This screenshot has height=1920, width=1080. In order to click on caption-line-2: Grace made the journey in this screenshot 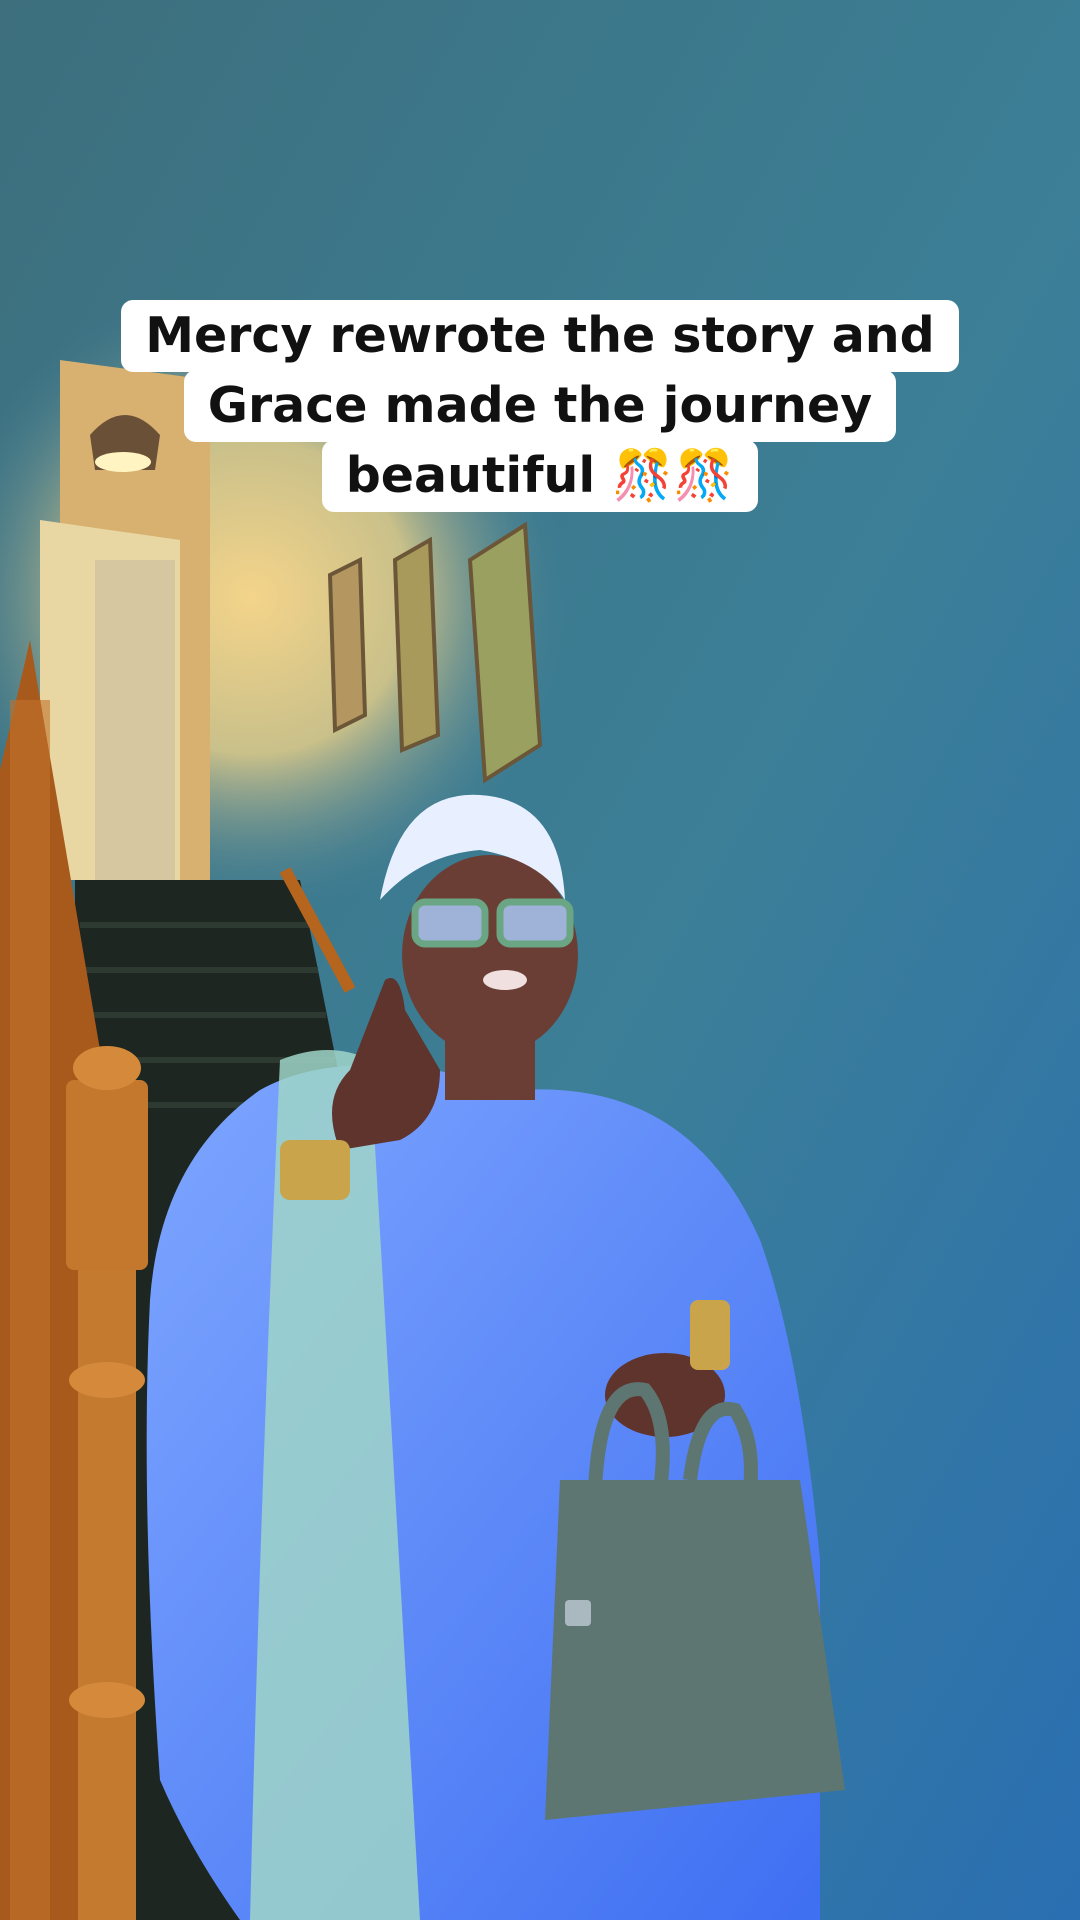, I will do `click(540, 406)`.